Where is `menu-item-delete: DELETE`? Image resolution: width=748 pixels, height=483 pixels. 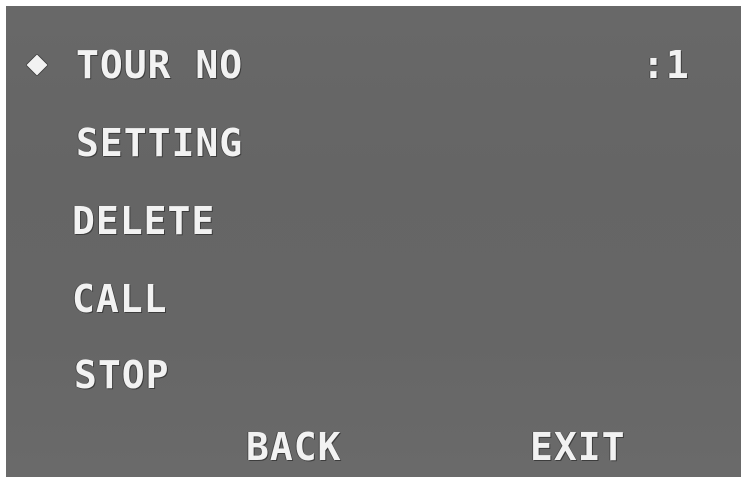
menu-item-delete: DELETE is located at coordinates (143, 221).